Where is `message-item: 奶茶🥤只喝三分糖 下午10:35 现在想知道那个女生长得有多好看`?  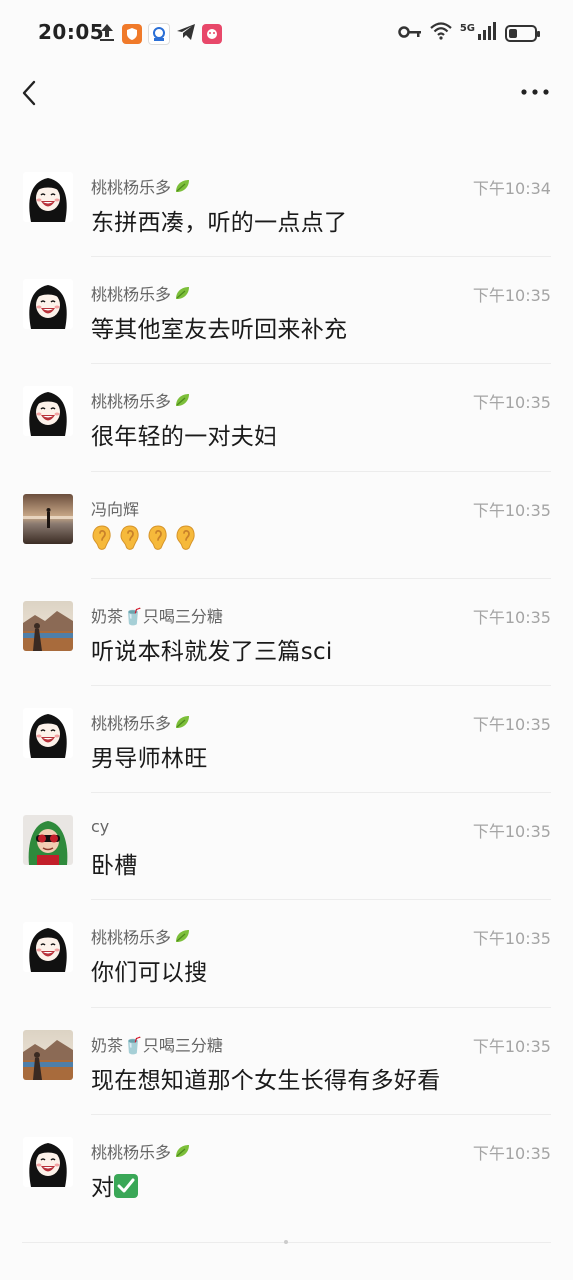 message-item: 奶茶🥤只喝三分糖 下午10:35 现在想知道那个女生长得有多好看 is located at coordinates (286, 1061).